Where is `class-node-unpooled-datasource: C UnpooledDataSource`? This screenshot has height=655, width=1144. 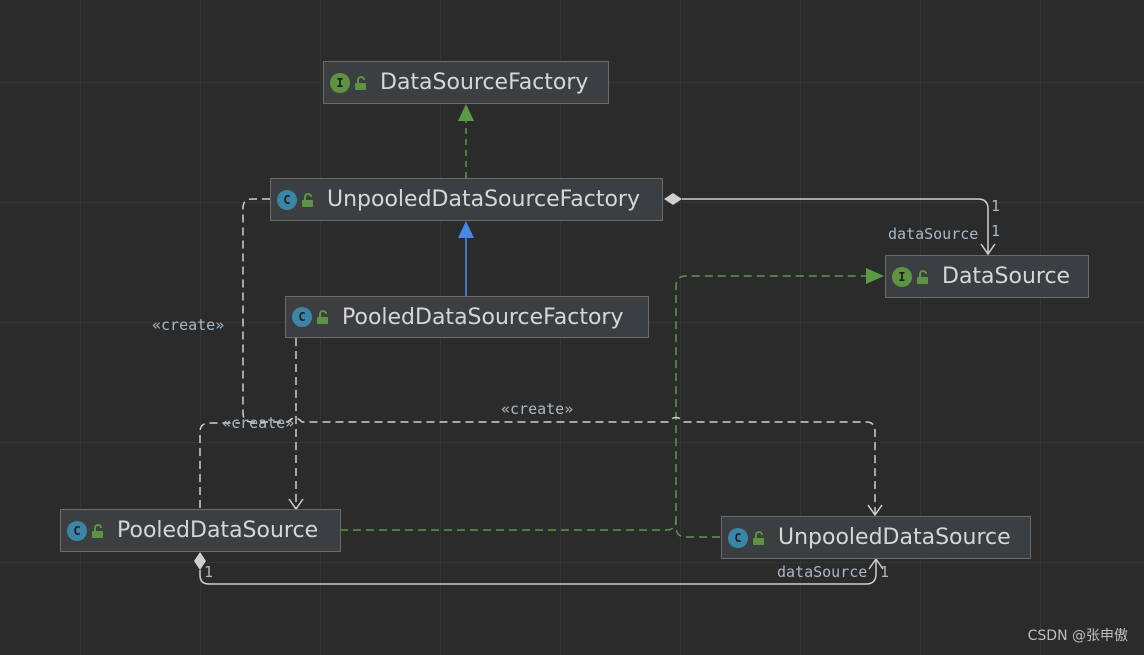 class-node-unpooled-datasource: C UnpooledDataSource is located at coordinates (876, 537).